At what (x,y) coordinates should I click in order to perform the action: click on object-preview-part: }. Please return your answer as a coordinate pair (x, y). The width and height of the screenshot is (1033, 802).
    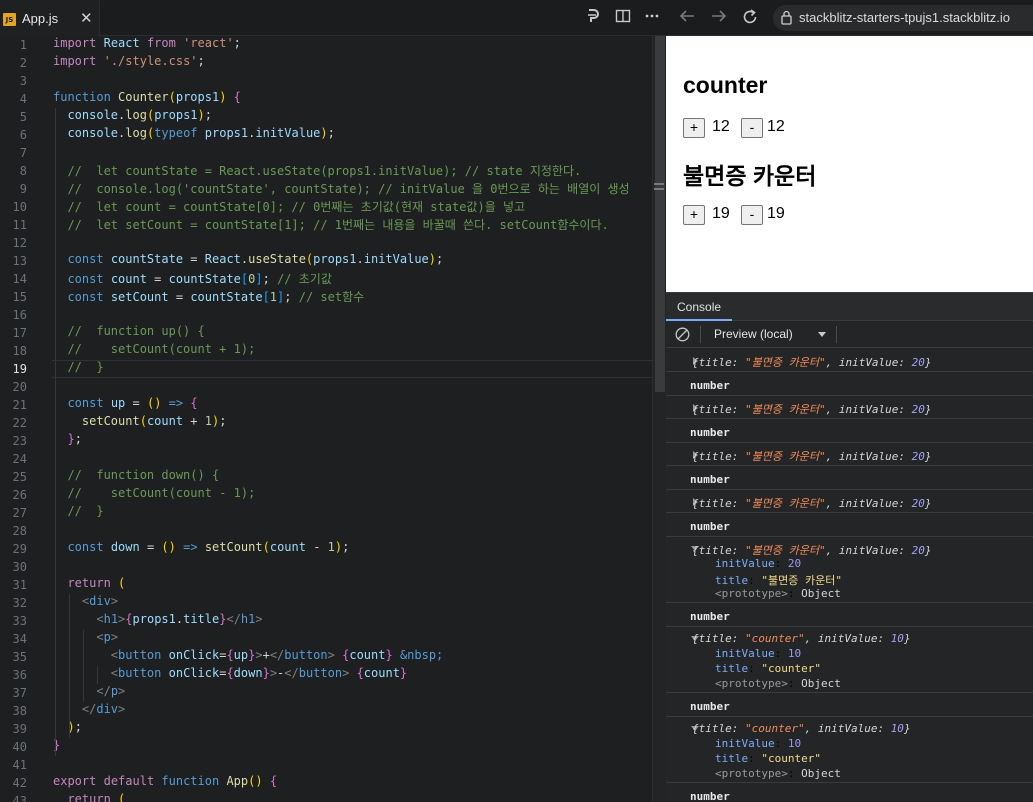
    Looking at the image, I should click on (907, 638).